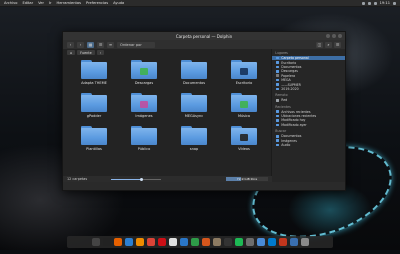 The height and width of the screenshot is (254, 400). What do you see at coordinates (304, 242) in the screenshot?
I see `trash-icon` at bounding box center [304, 242].